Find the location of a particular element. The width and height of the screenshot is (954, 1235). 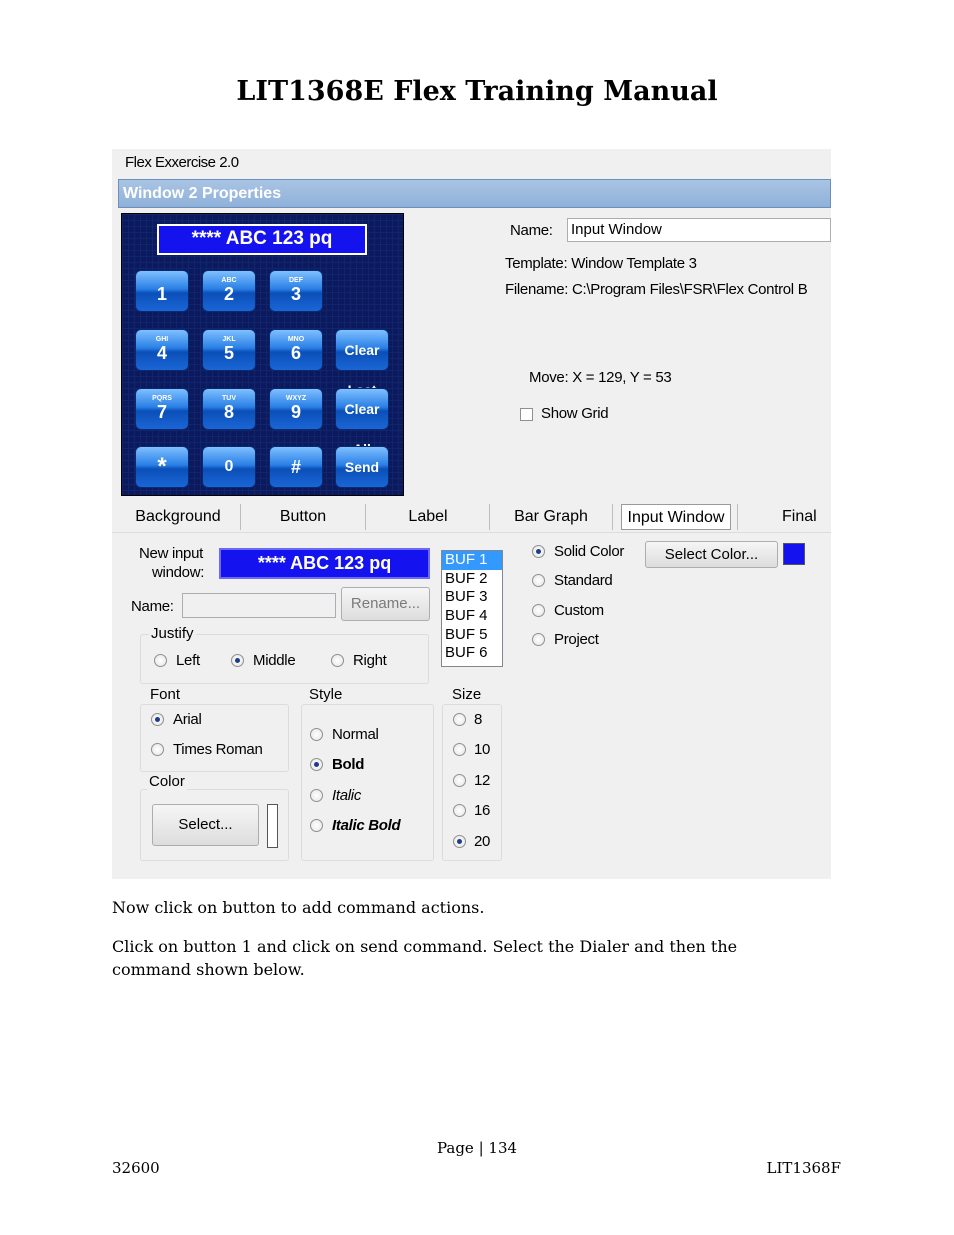

size-20-radio is located at coordinates (459, 841).